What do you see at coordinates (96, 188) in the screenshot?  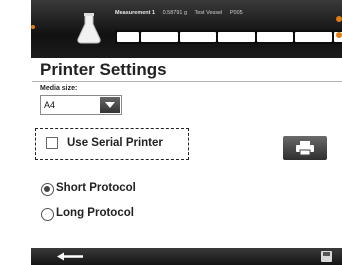 I see `short-protocol-label: Short Protocol` at bounding box center [96, 188].